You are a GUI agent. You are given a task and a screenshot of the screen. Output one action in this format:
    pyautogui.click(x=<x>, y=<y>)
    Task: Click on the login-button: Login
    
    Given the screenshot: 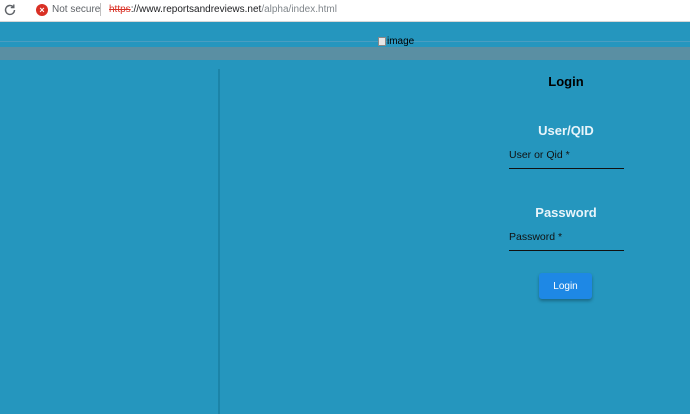 What is the action you would take?
    pyautogui.click(x=565, y=286)
    